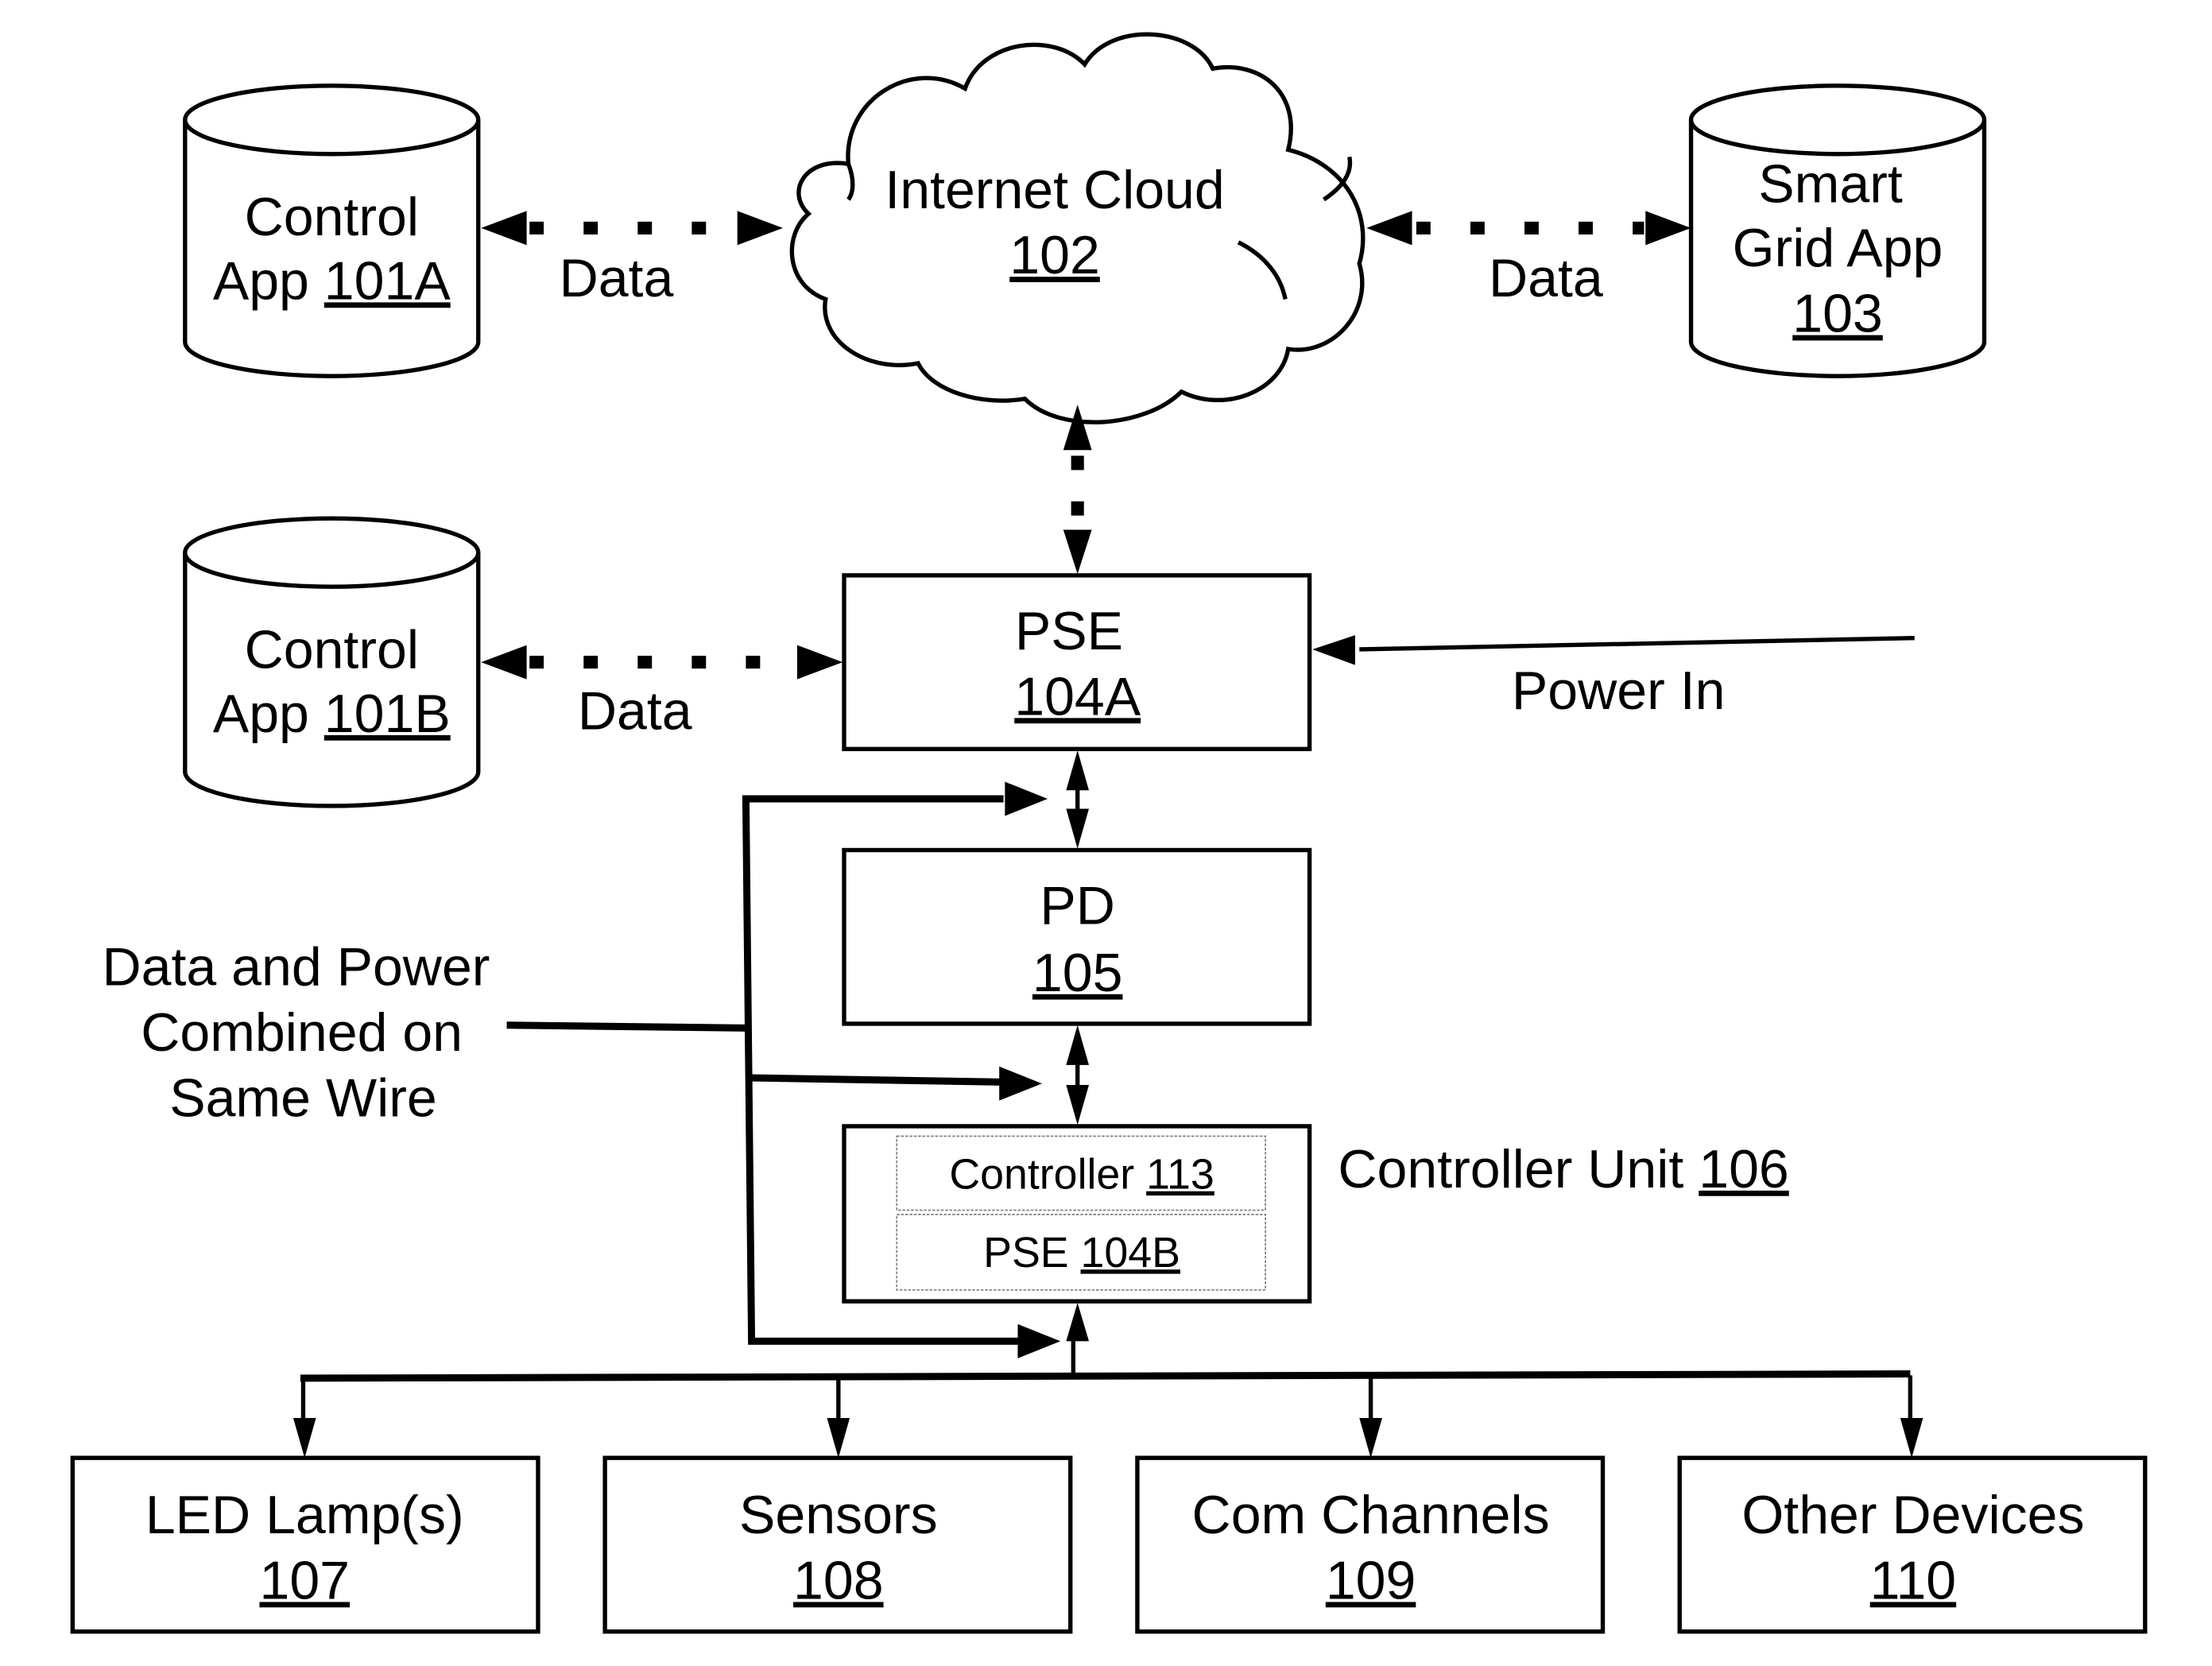 The width and height of the screenshot is (2212, 1666). Describe the element at coordinates (1838, 248) in the screenshot. I see `smart-grid-line2: Grid App` at that location.